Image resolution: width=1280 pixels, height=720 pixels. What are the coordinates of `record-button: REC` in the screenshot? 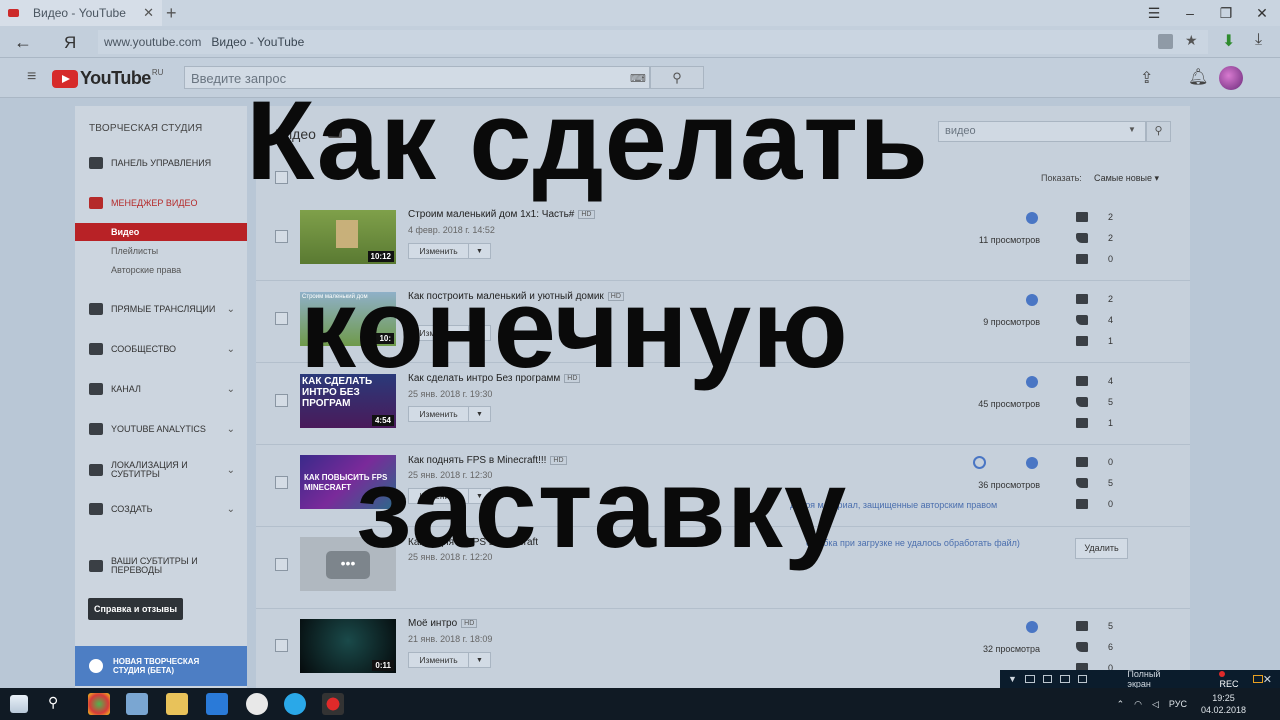 It's located at (1232, 679).